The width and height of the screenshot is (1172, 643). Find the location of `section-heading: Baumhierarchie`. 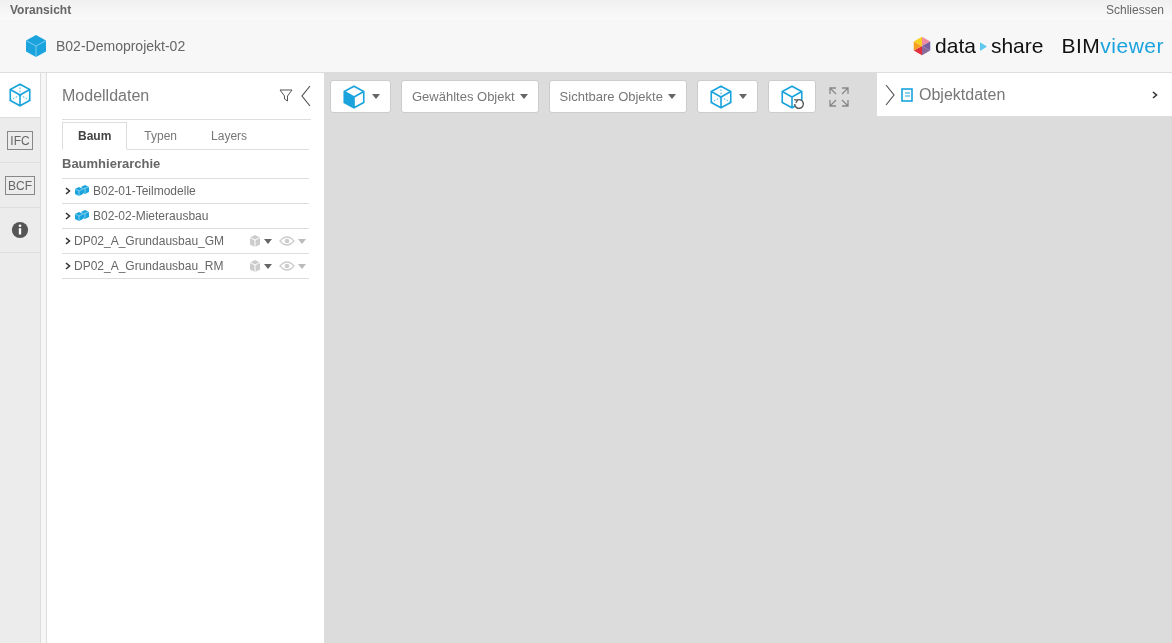

section-heading: Baumhierarchie is located at coordinates (185, 164).